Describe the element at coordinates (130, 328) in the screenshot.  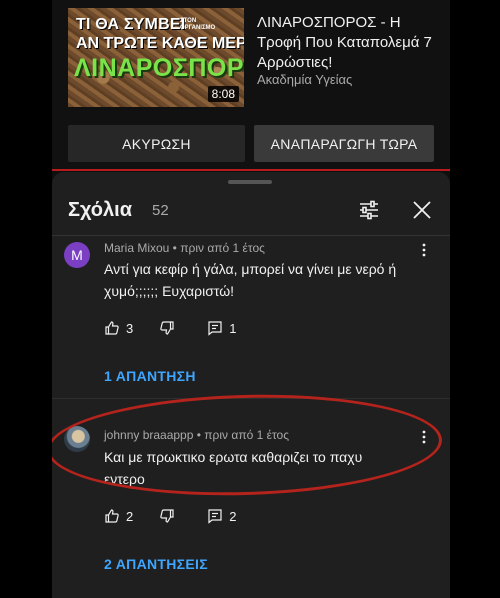
I see `like-count: 3` at that location.